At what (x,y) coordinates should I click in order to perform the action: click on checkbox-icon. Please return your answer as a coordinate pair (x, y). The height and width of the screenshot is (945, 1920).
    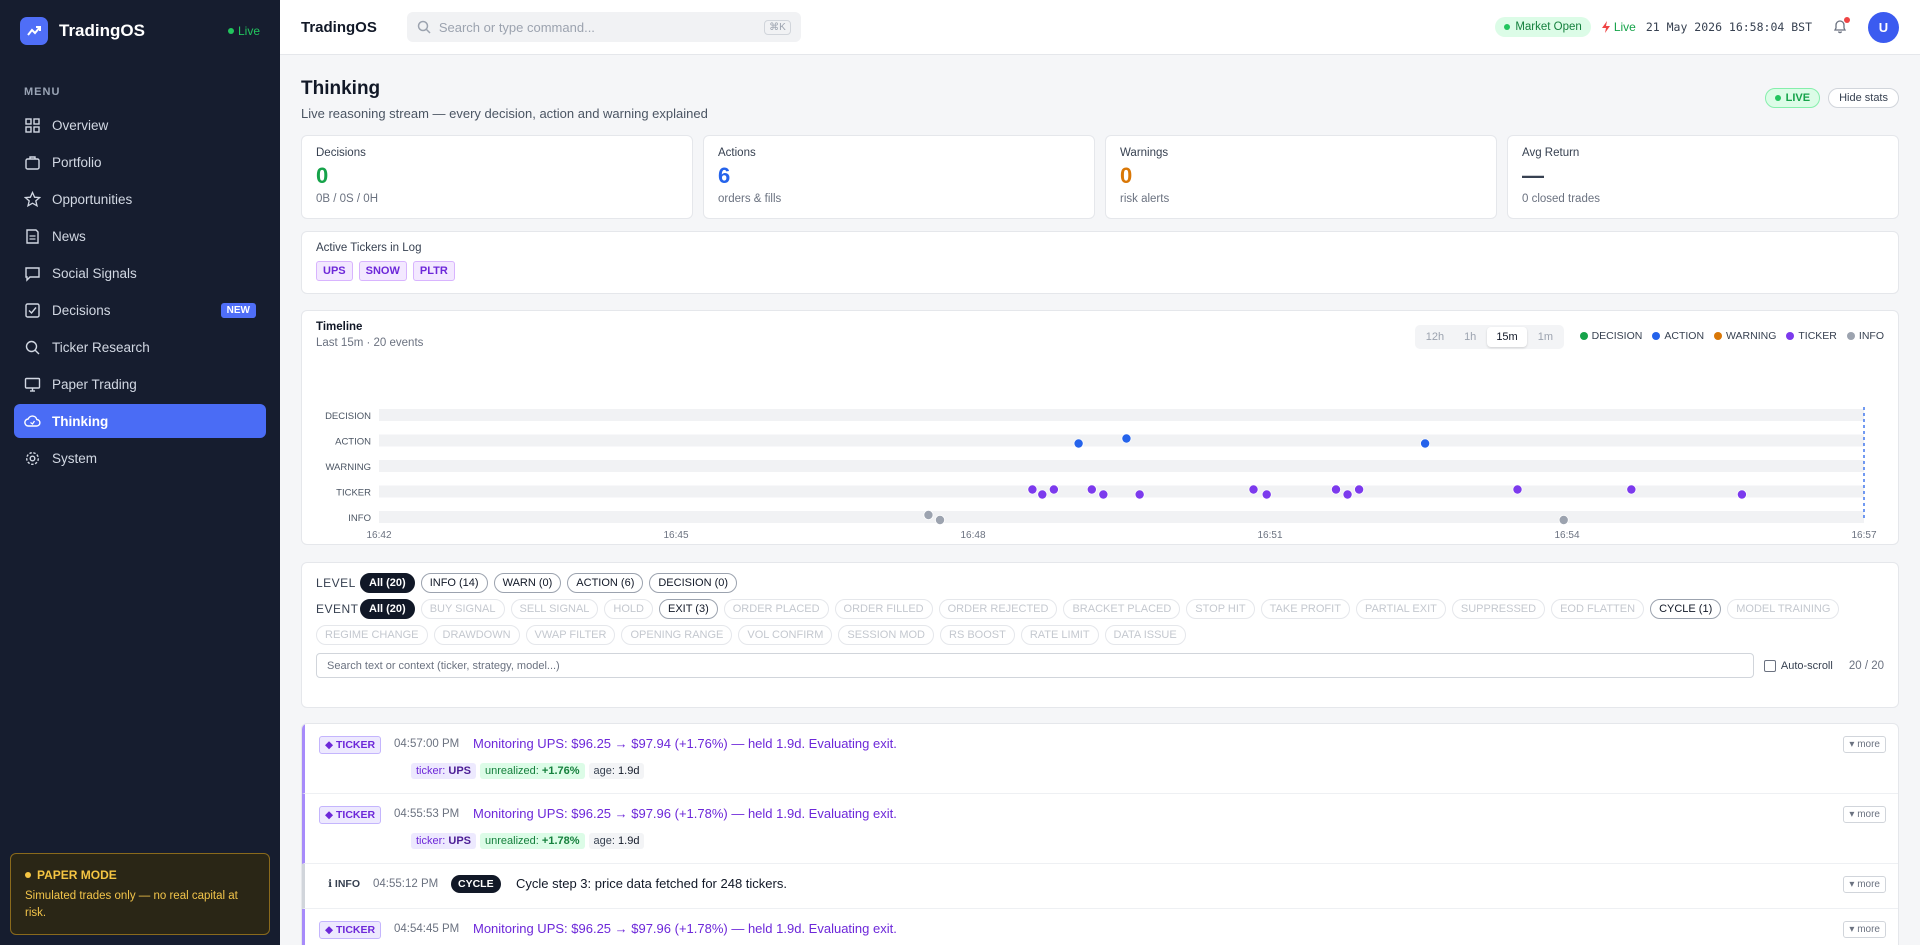
    Looking at the image, I should click on (1769, 665).